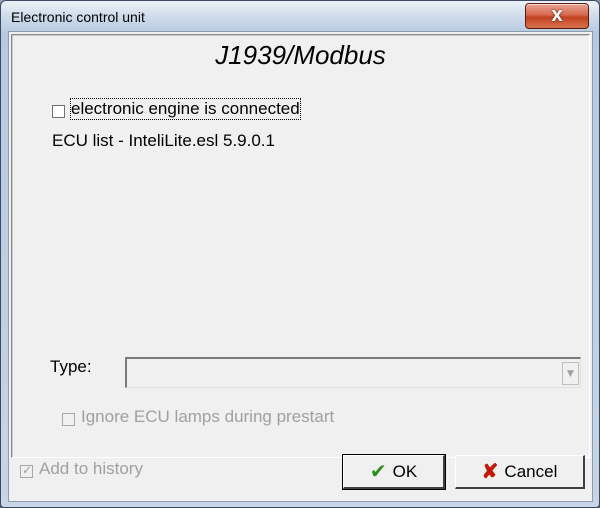 Image resolution: width=600 pixels, height=508 pixels. What do you see at coordinates (71, 366) in the screenshot?
I see `type-label: Type:` at bounding box center [71, 366].